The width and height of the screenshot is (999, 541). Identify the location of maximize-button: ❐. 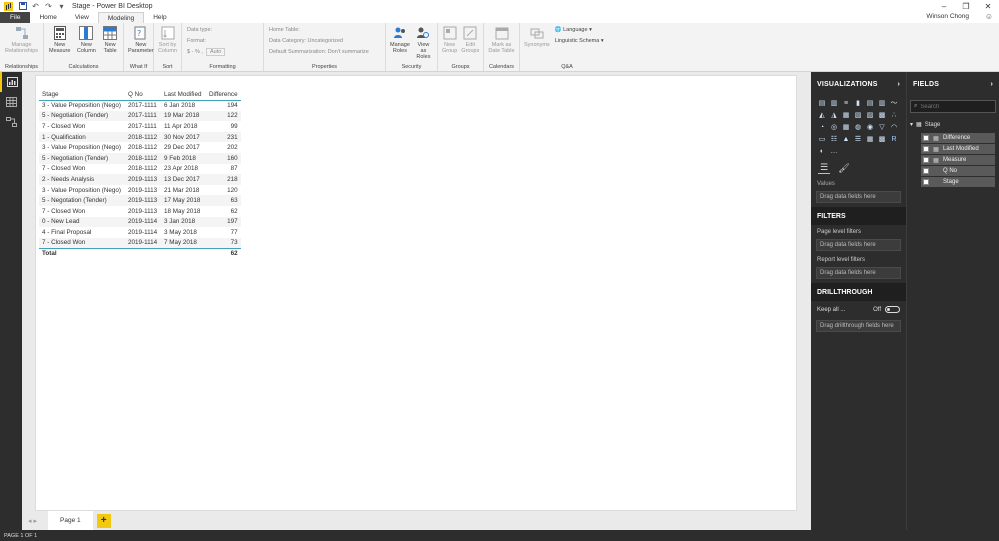
(966, 6).